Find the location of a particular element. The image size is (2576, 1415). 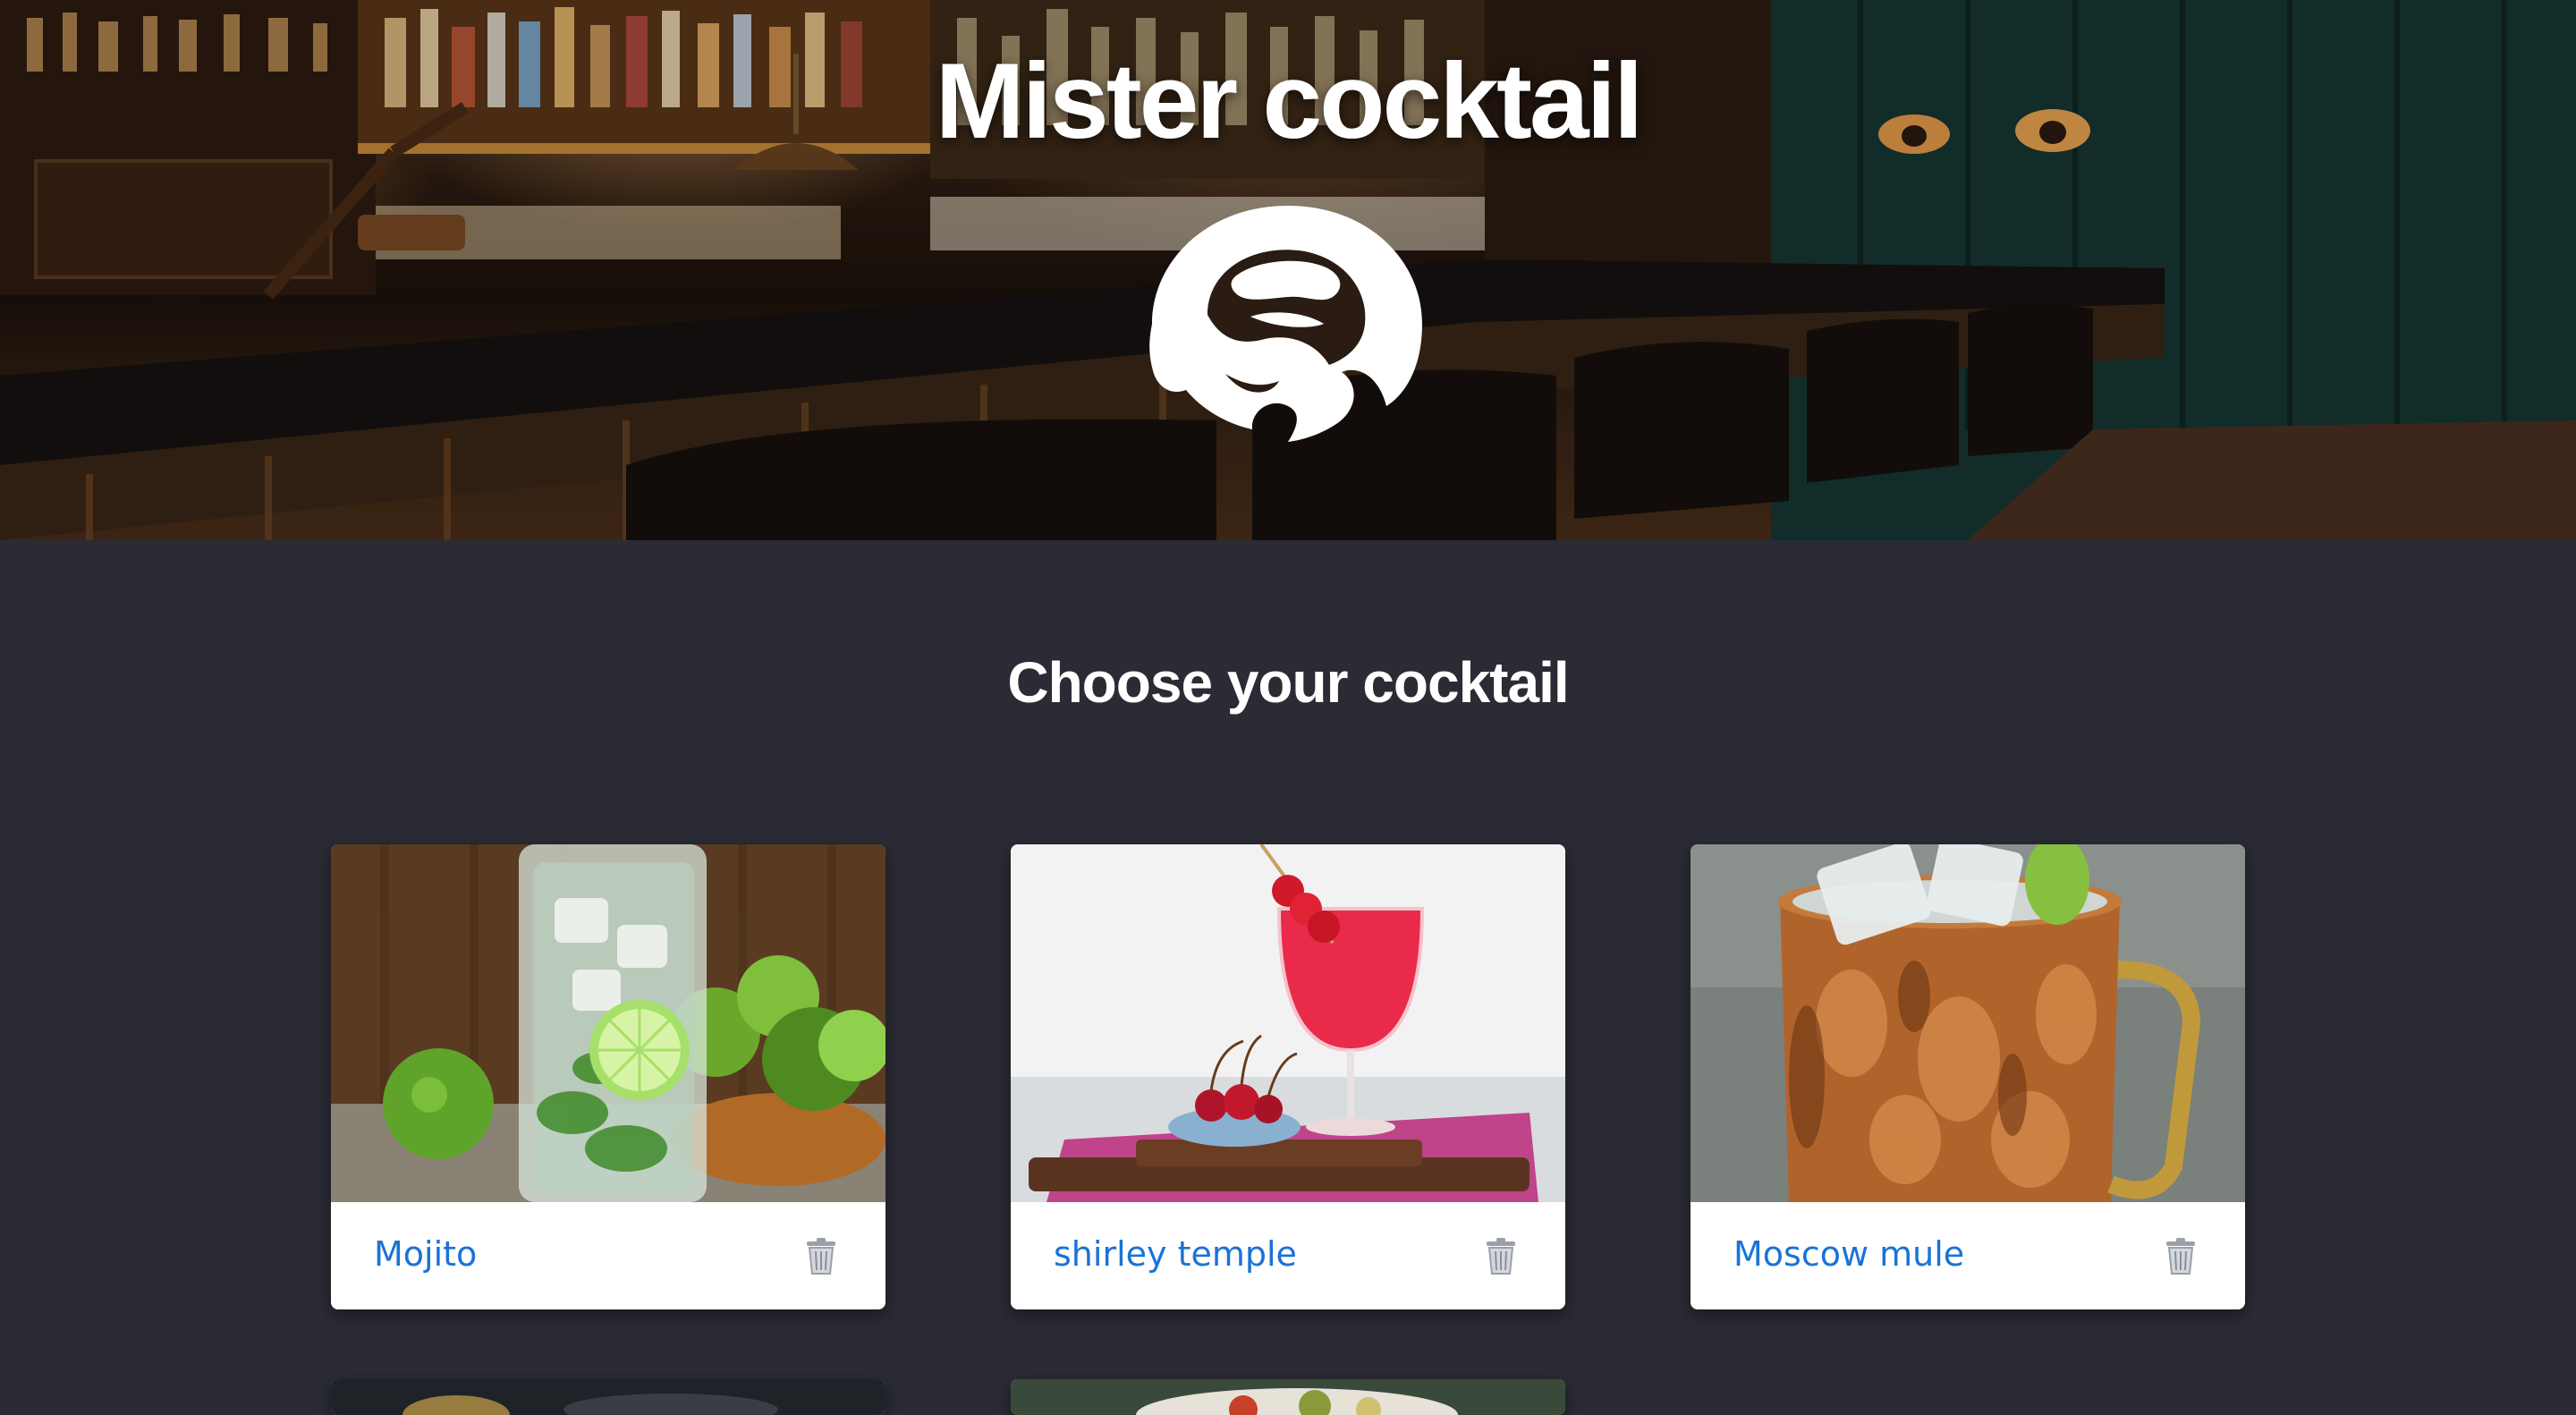

page-heading: Choose your cocktail is located at coordinates (1288, 683).